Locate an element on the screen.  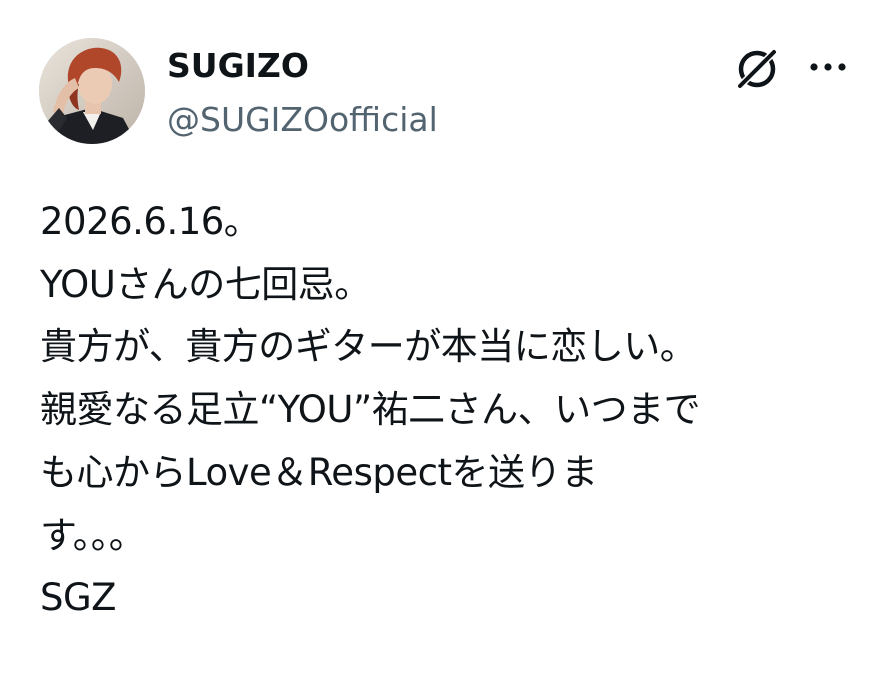
author-handle: @SUGIZOofficial is located at coordinates (302, 120).